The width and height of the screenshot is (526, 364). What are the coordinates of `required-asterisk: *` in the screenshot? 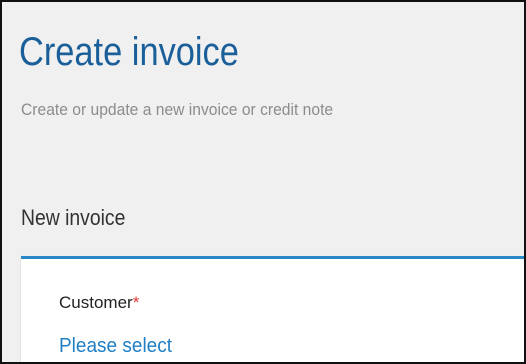 It's located at (136, 302).